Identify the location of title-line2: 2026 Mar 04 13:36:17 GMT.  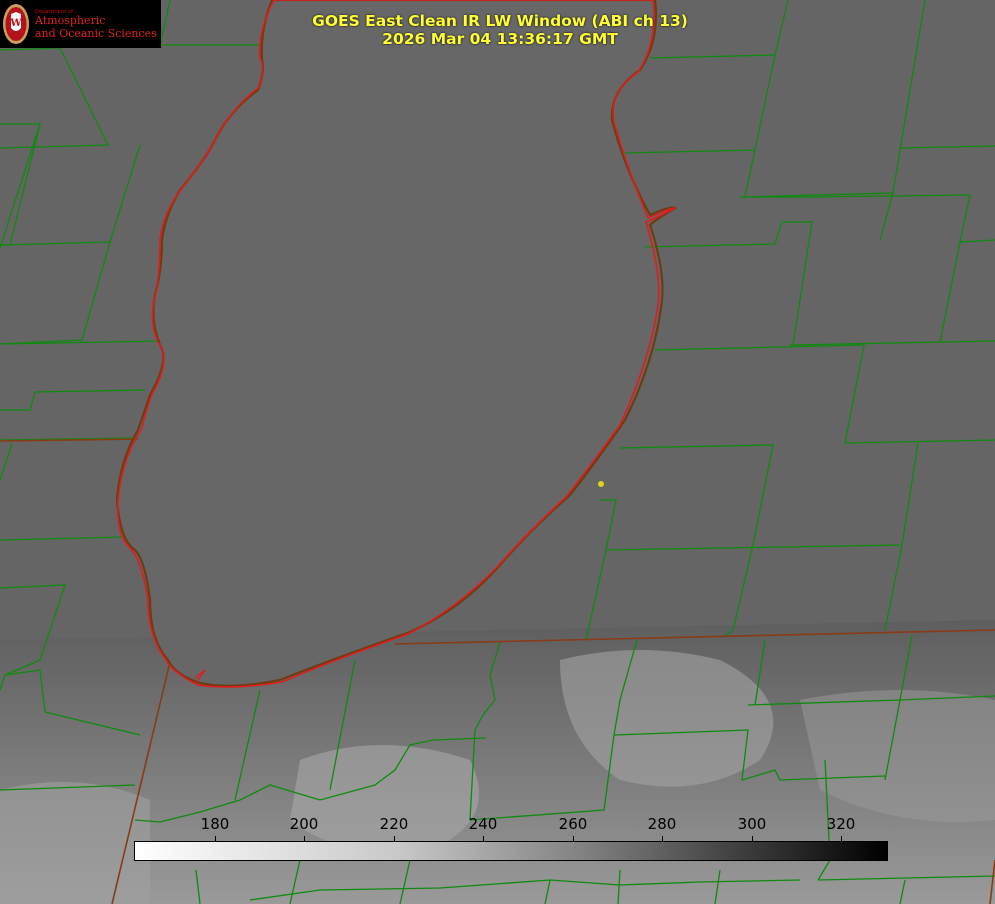
(500, 39).